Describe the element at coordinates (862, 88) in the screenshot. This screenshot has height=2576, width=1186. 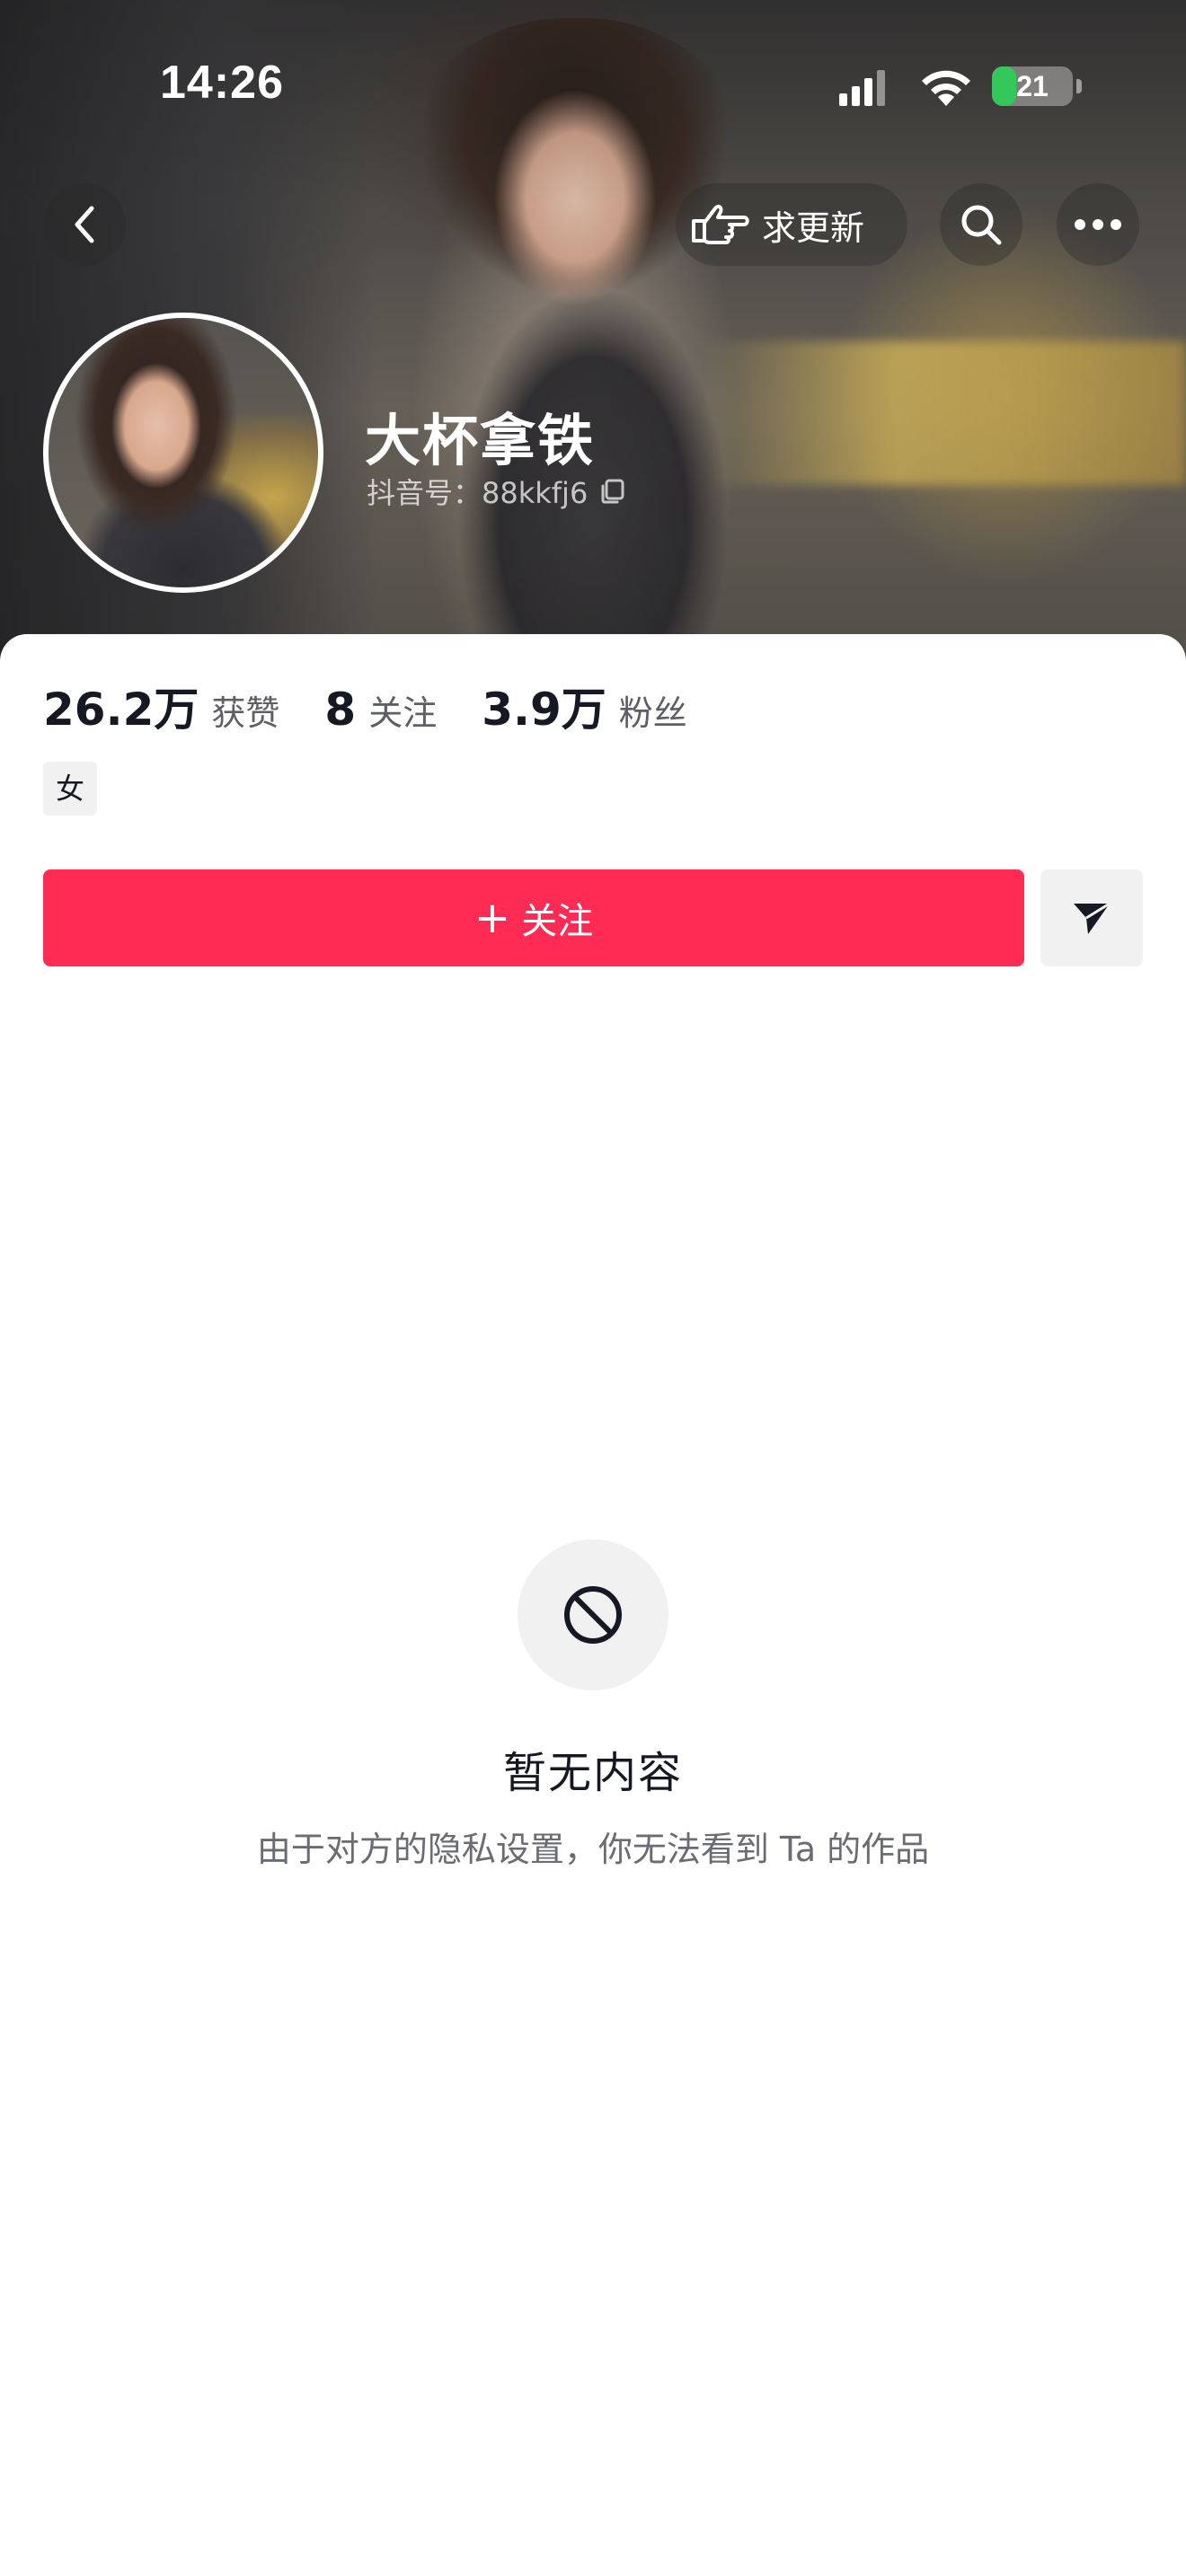
I see `cellular-signal-icon` at that location.